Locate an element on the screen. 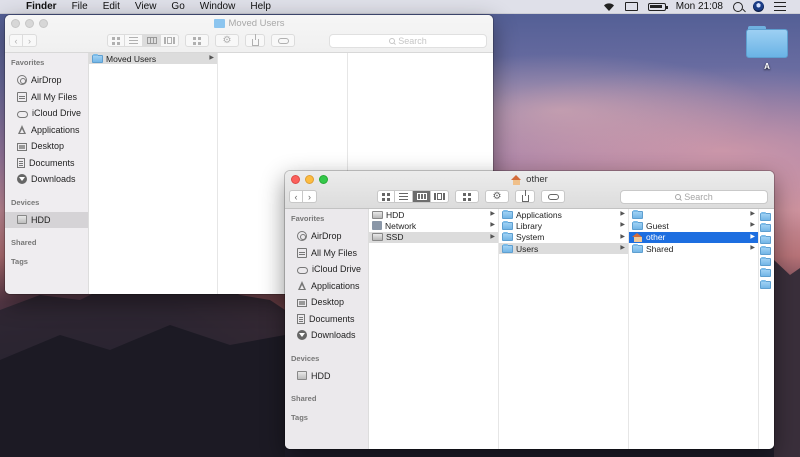 Image resolution: width=800 pixels, height=457 pixels. list-item-label: Network is located at coordinates (401, 225).